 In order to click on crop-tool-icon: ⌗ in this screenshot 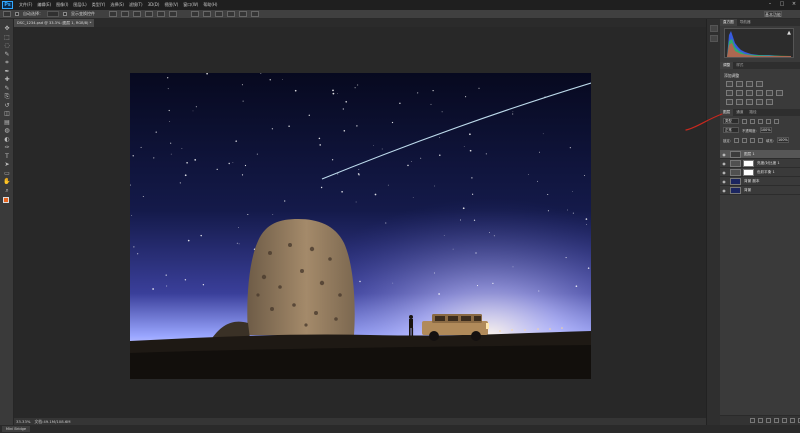, I will do `click(7, 62)`.